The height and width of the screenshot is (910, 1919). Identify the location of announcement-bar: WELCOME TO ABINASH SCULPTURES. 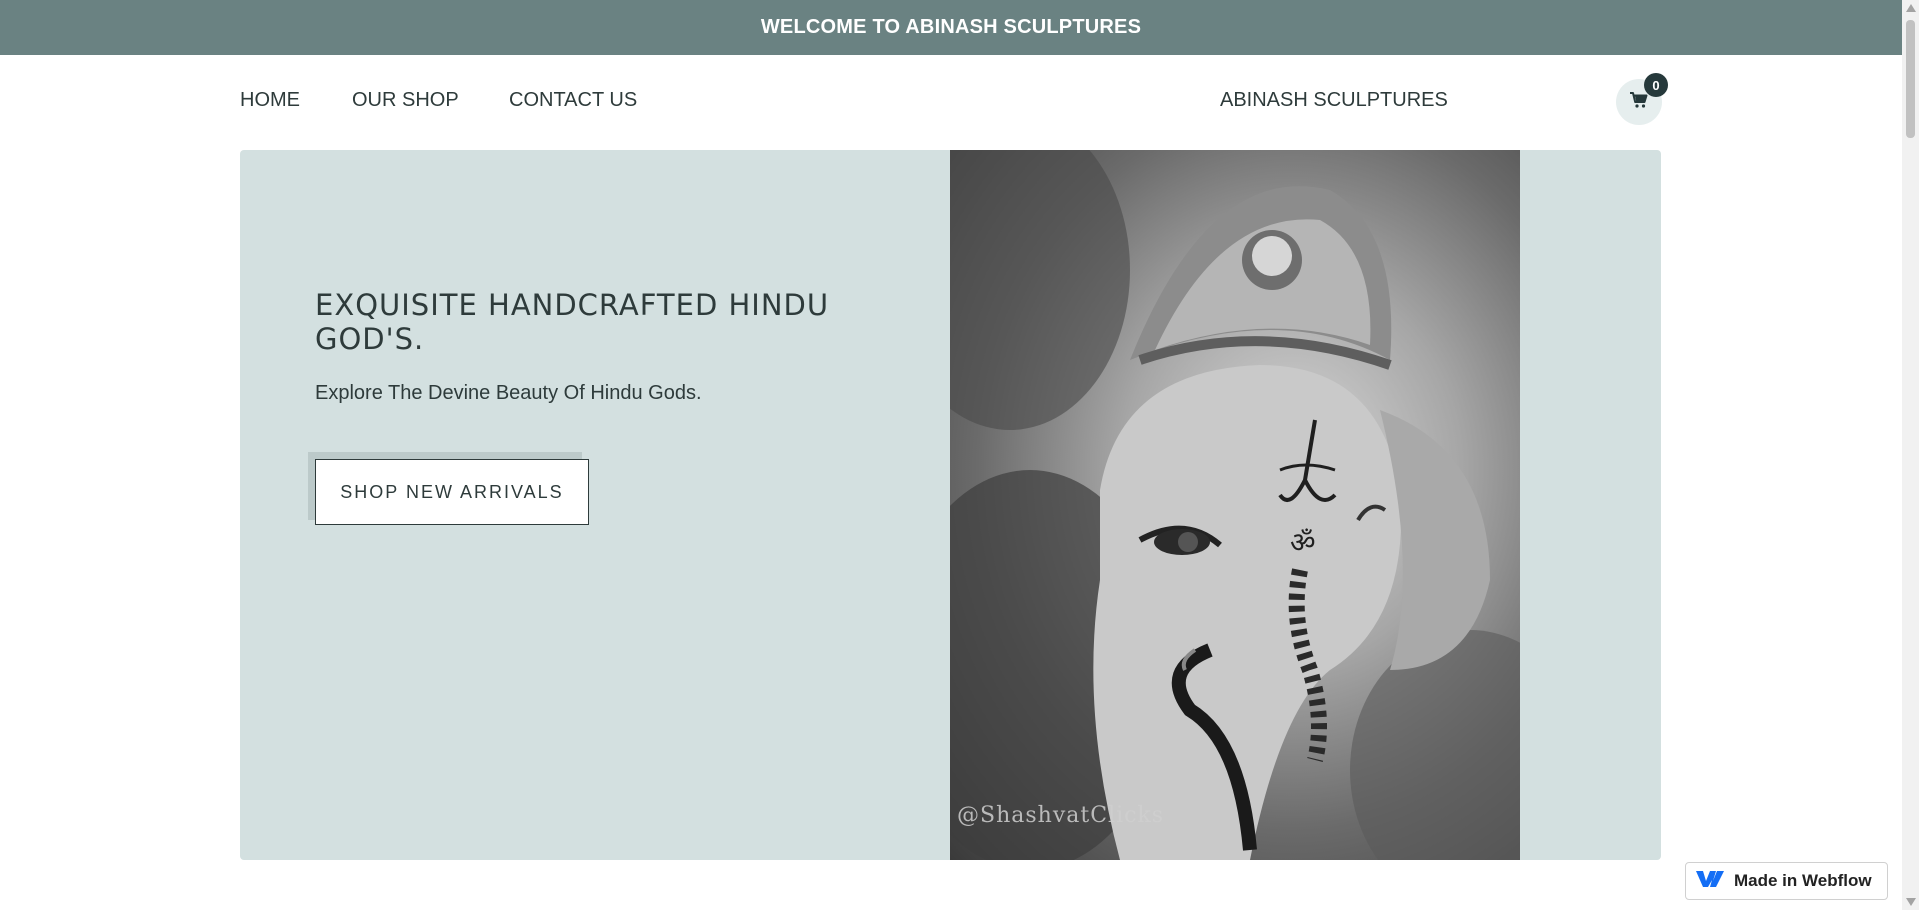
(951, 27).